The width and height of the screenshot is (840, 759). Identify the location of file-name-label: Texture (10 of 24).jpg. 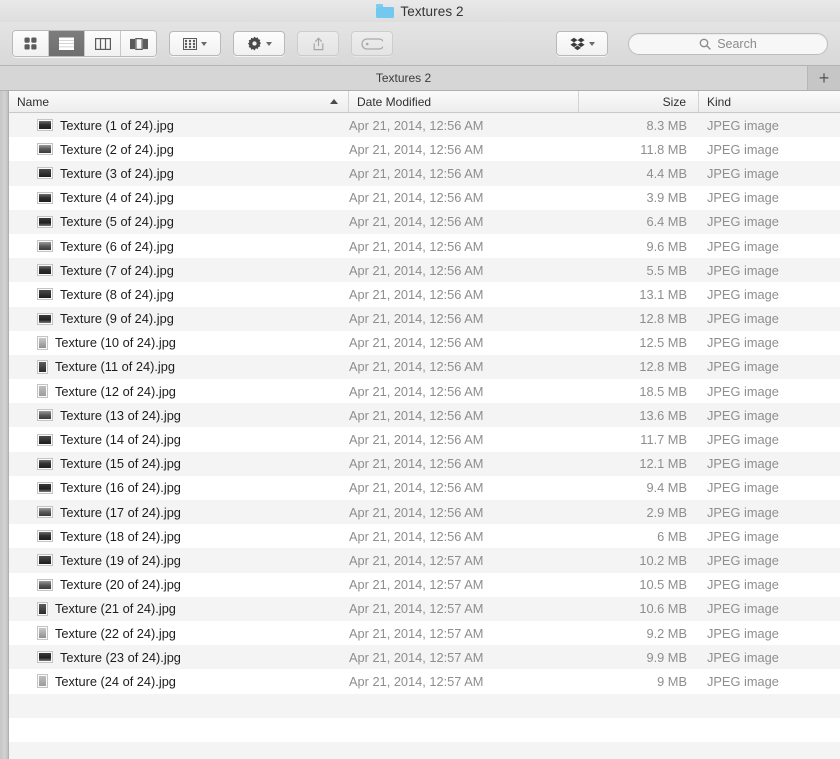
(115, 343).